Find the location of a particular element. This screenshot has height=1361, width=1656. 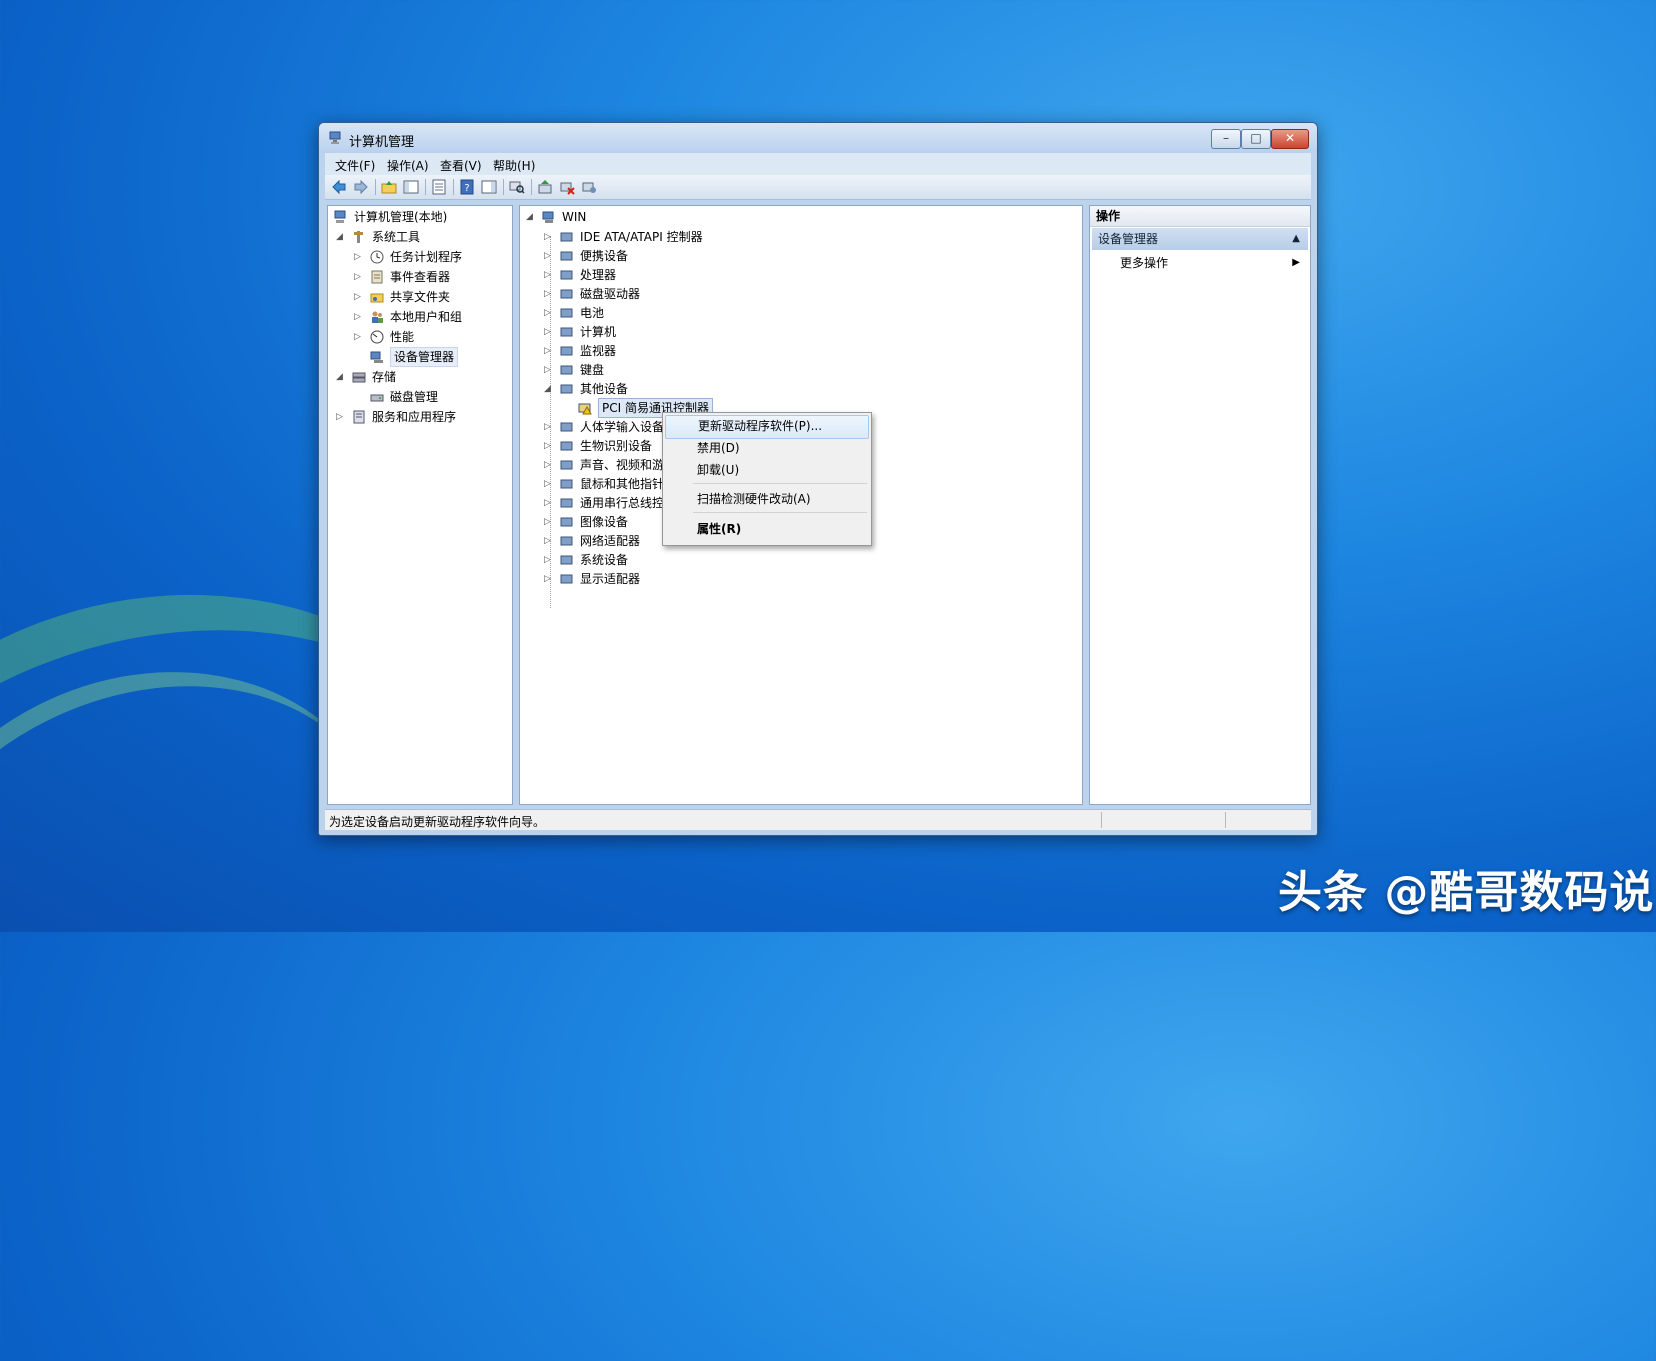

submenu-arrow-icon: ▶ is located at coordinates (1296, 263).